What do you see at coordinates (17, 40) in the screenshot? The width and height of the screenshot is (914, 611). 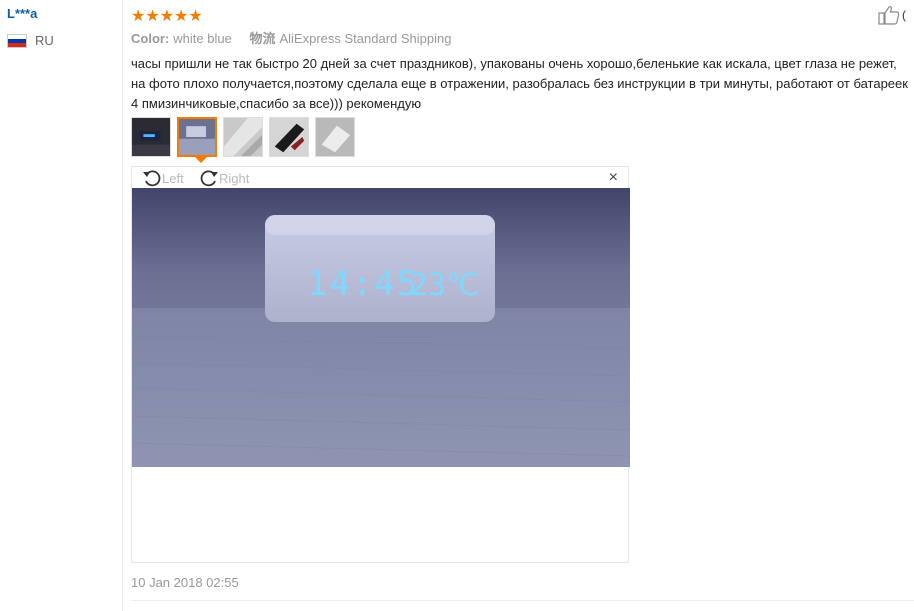 I see `russia-flag-icon` at bounding box center [17, 40].